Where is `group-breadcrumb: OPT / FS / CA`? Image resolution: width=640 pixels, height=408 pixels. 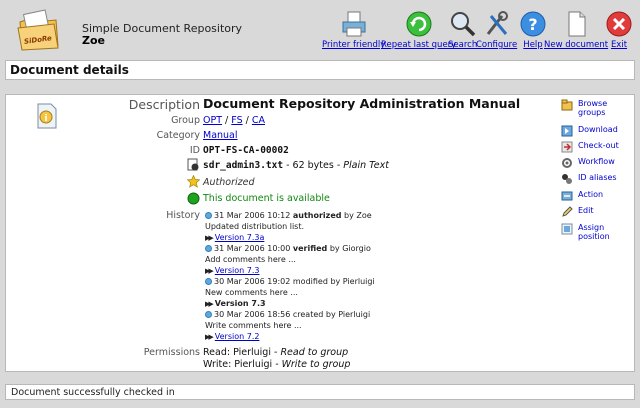
group-breadcrumb: OPT / FS / CA is located at coordinates (234, 120).